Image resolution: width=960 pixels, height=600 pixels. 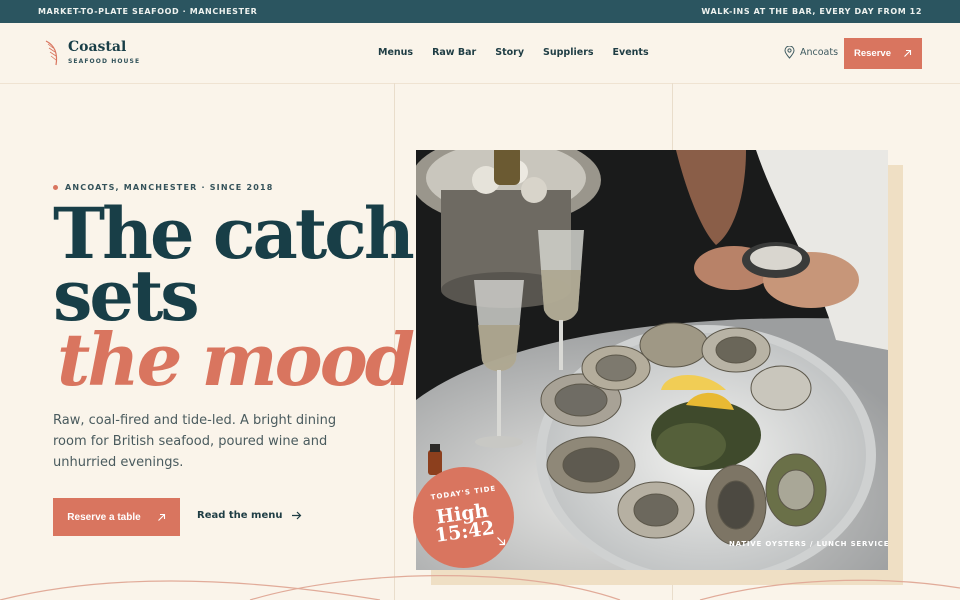 What do you see at coordinates (97, 47) in the screenshot?
I see `brand-name: Coastal` at bounding box center [97, 47].